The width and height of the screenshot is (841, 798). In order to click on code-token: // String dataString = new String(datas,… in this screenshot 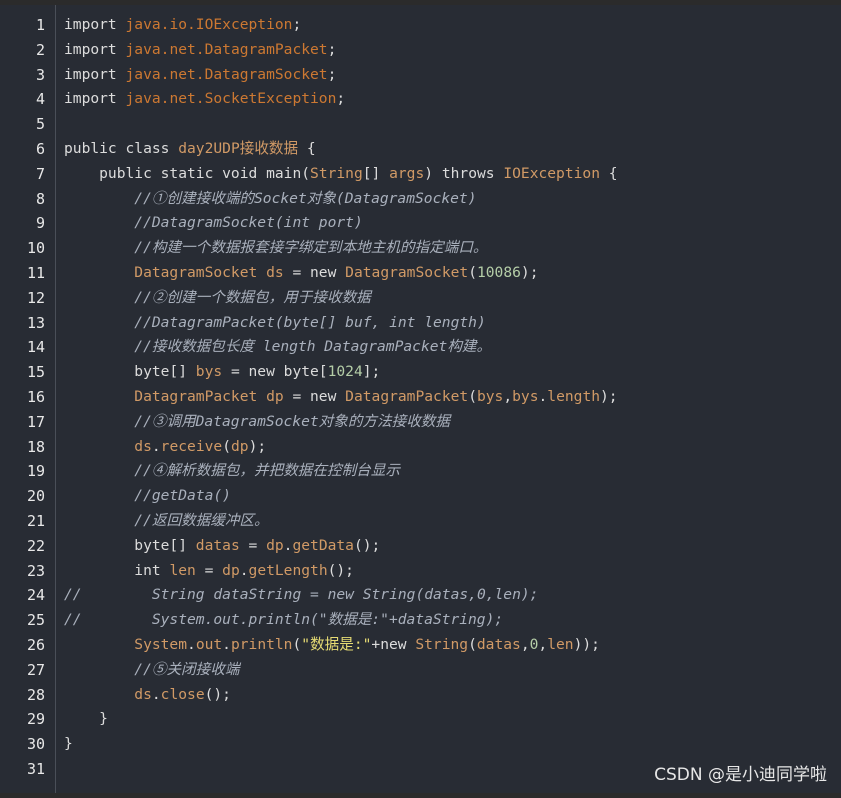, I will do `click(301, 595)`.